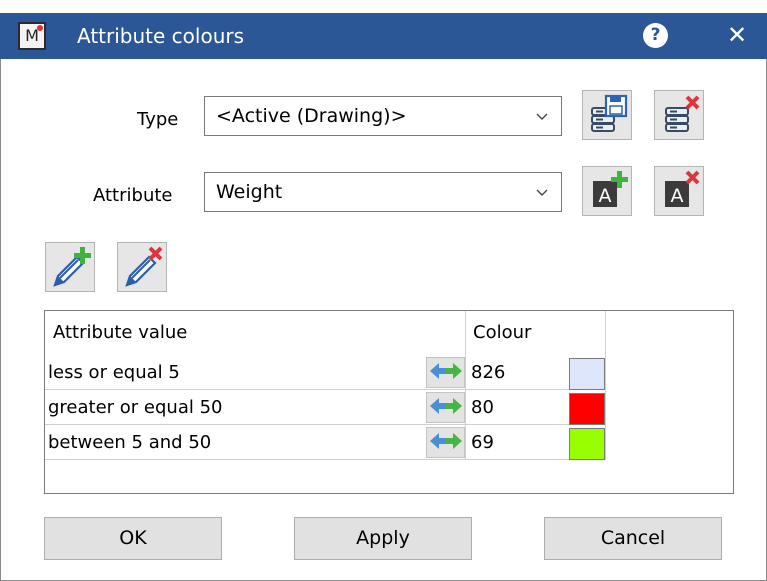 The height and width of the screenshot is (581, 767). I want to click on column-header-attribute-value: Attribute value, so click(120, 333).